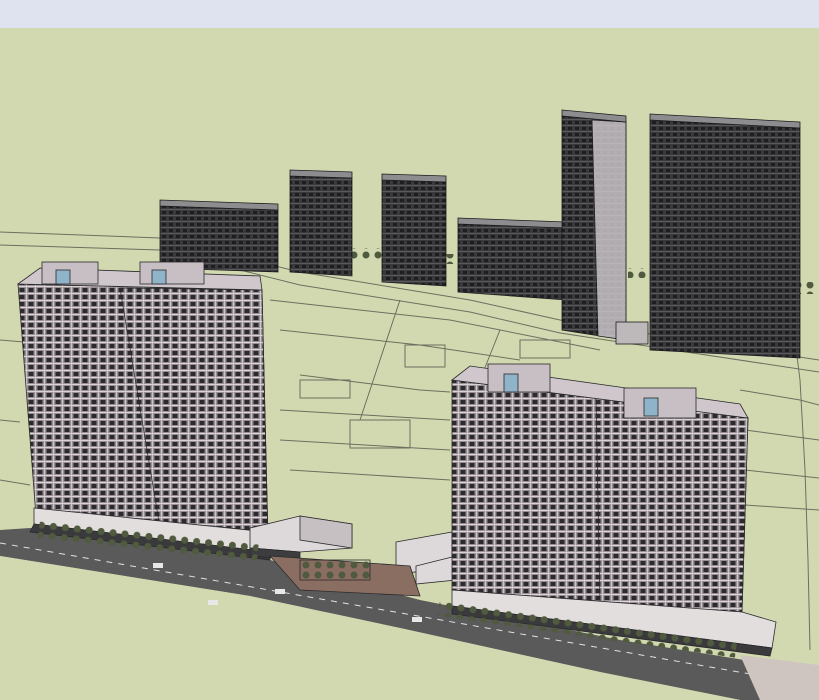  Describe the element at coordinates (143, 411) in the screenshot. I see `left-residential-tower` at that location.